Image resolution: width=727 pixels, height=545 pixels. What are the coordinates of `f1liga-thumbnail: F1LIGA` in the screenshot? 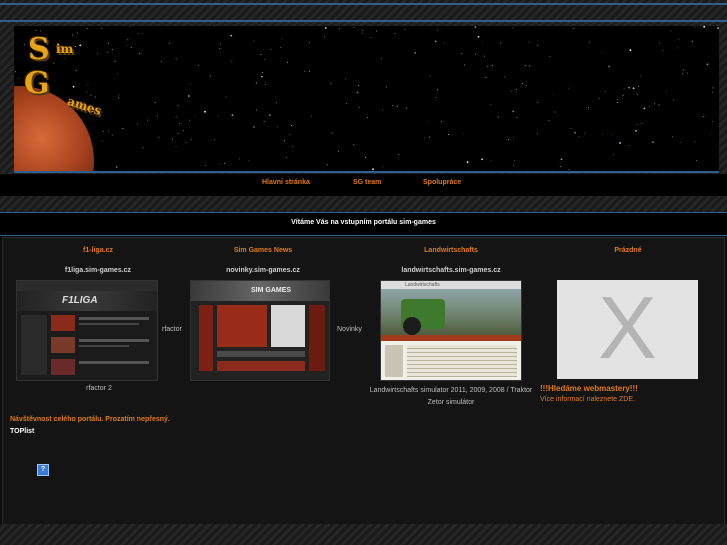 It's located at (87, 330).